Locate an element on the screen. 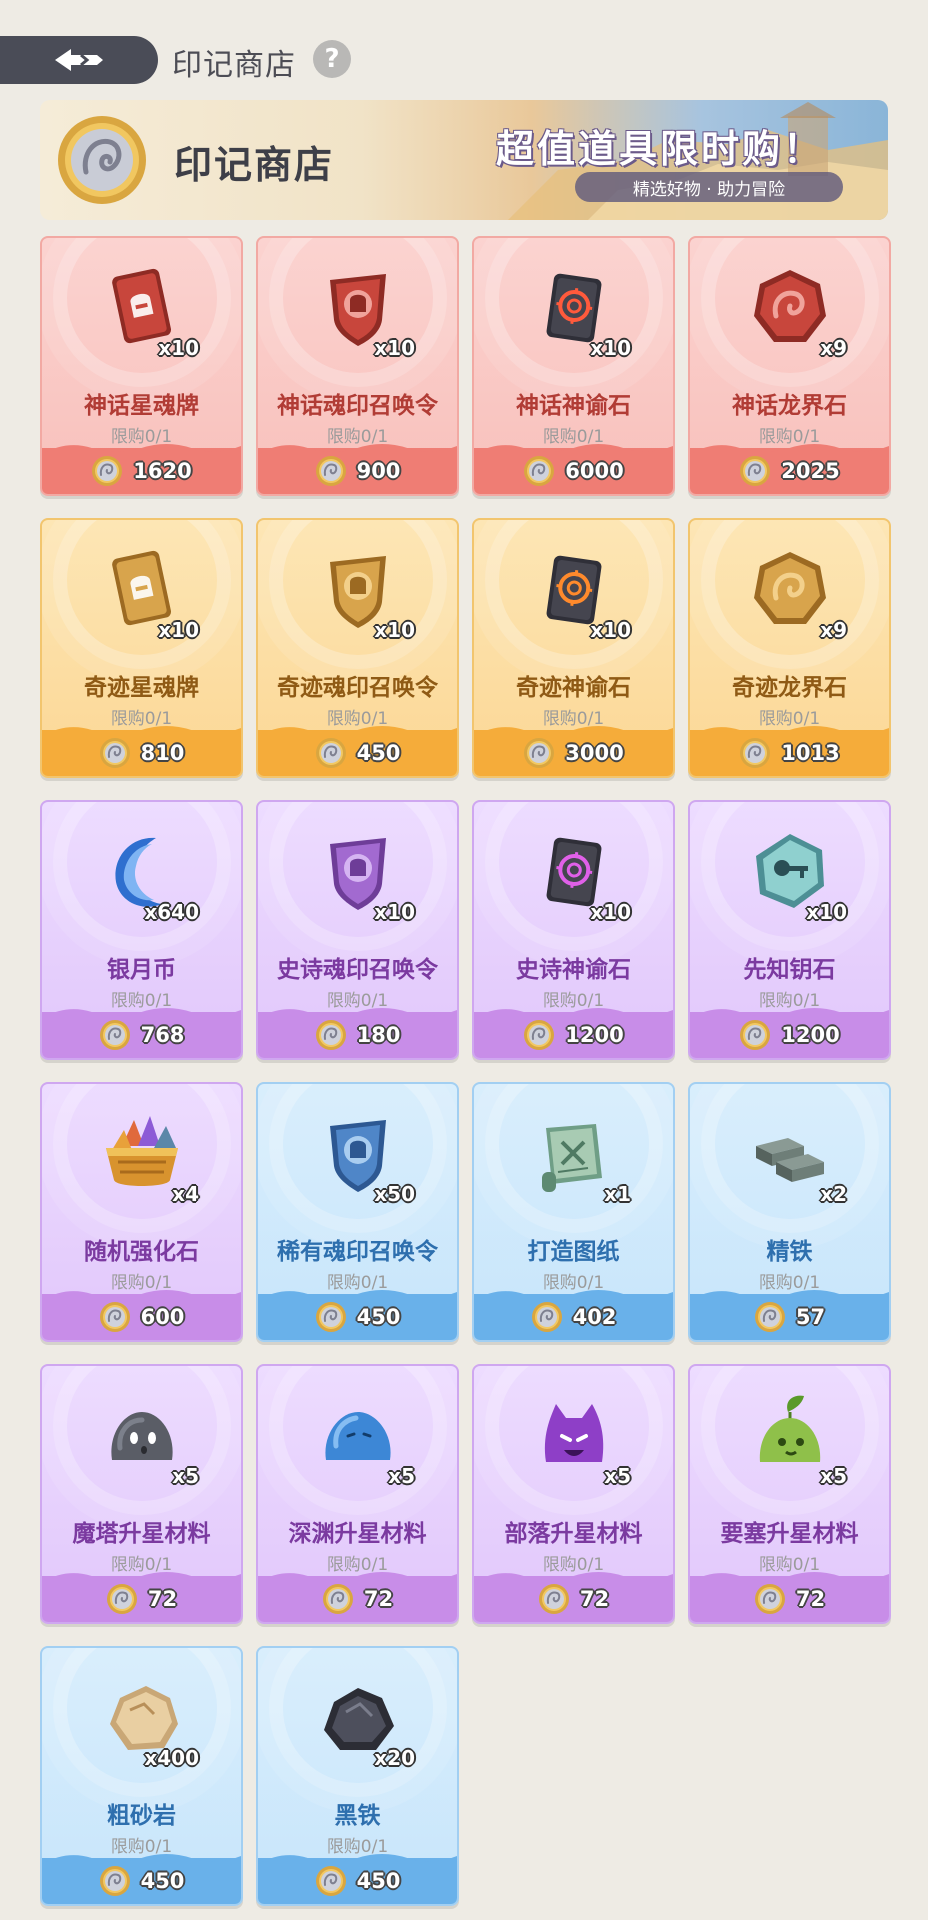 The width and height of the screenshot is (928, 1920). shop-item-card: x640 银月币 限购0/1 768 is located at coordinates (141, 930).